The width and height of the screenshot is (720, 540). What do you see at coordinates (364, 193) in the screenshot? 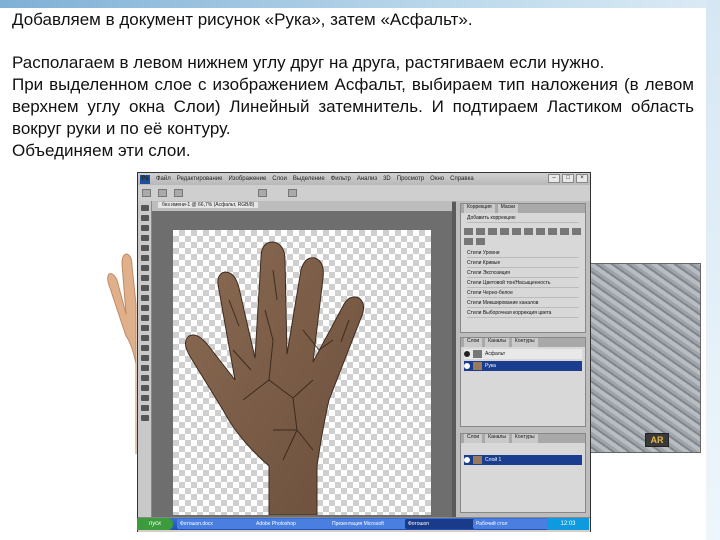
I see `ps-options-bar` at bounding box center [364, 193].